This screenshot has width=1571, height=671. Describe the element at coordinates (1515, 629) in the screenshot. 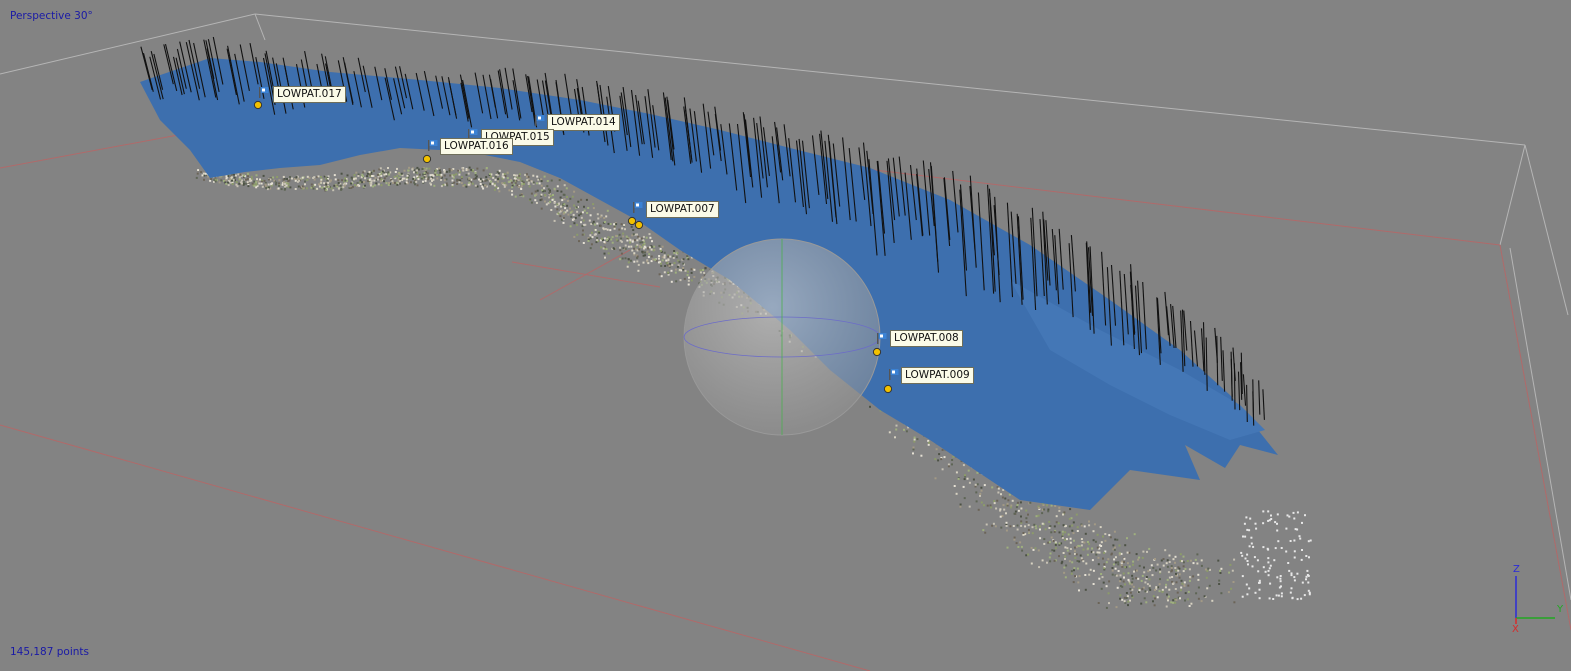

I see `axis-x-label: X` at that location.